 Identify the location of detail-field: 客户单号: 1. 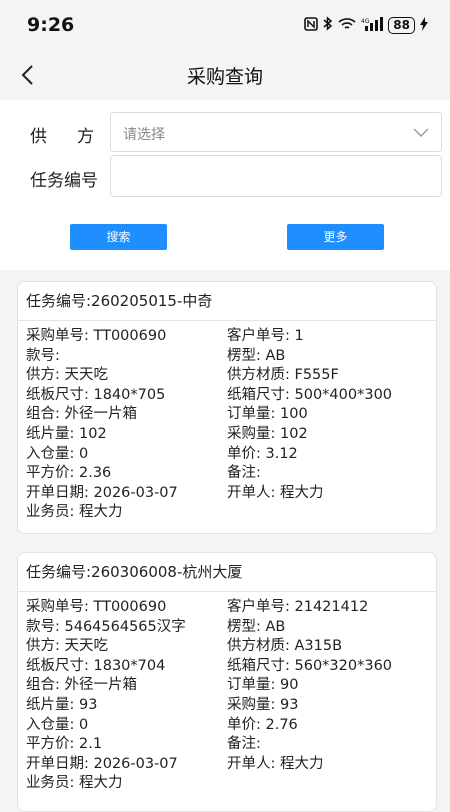
(265, 336).